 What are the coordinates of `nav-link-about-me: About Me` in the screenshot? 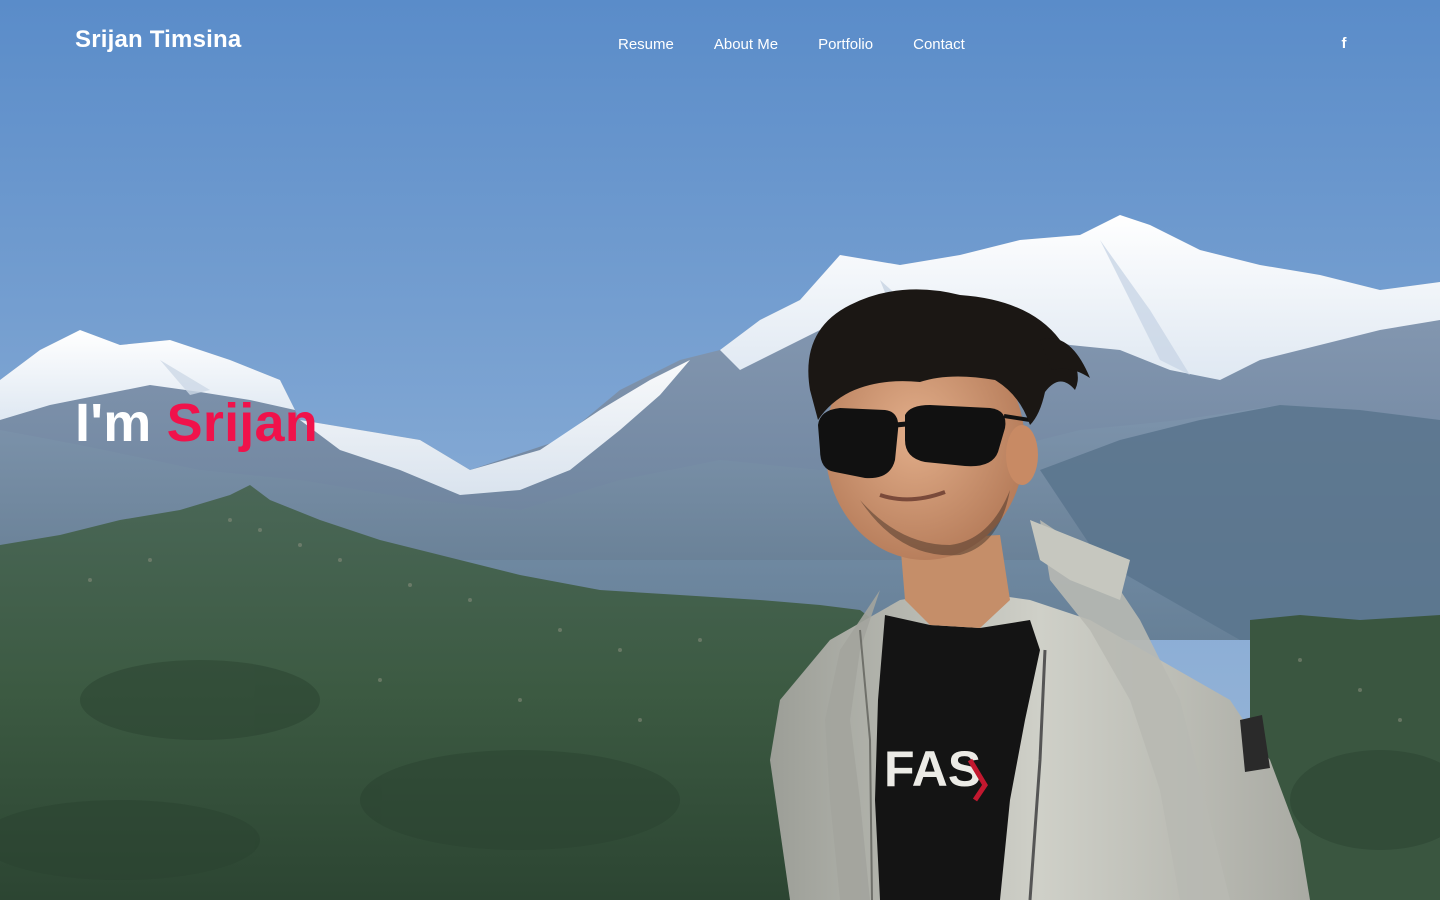 It's located at (746, 44).